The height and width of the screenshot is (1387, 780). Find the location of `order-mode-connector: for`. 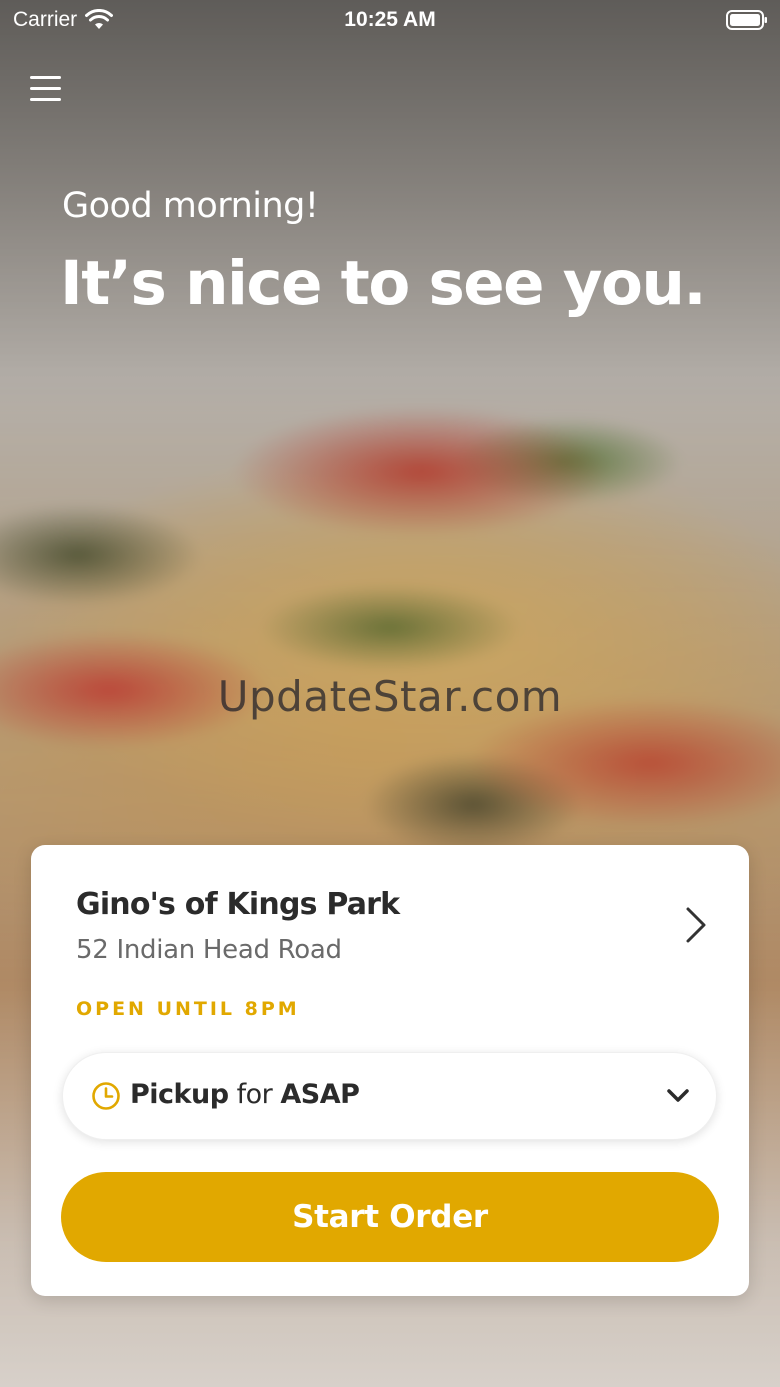

order-mode-connector: for is located at coordinates (254, 1094).